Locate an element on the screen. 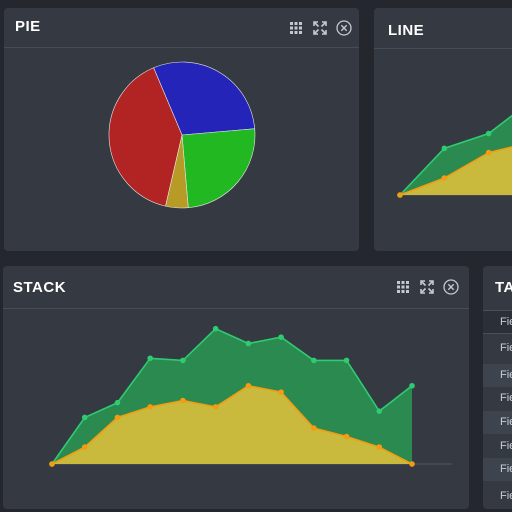 The width and height of the screenshot is (512, 512). line-panel: LINE is located at coordinates (443, 129).